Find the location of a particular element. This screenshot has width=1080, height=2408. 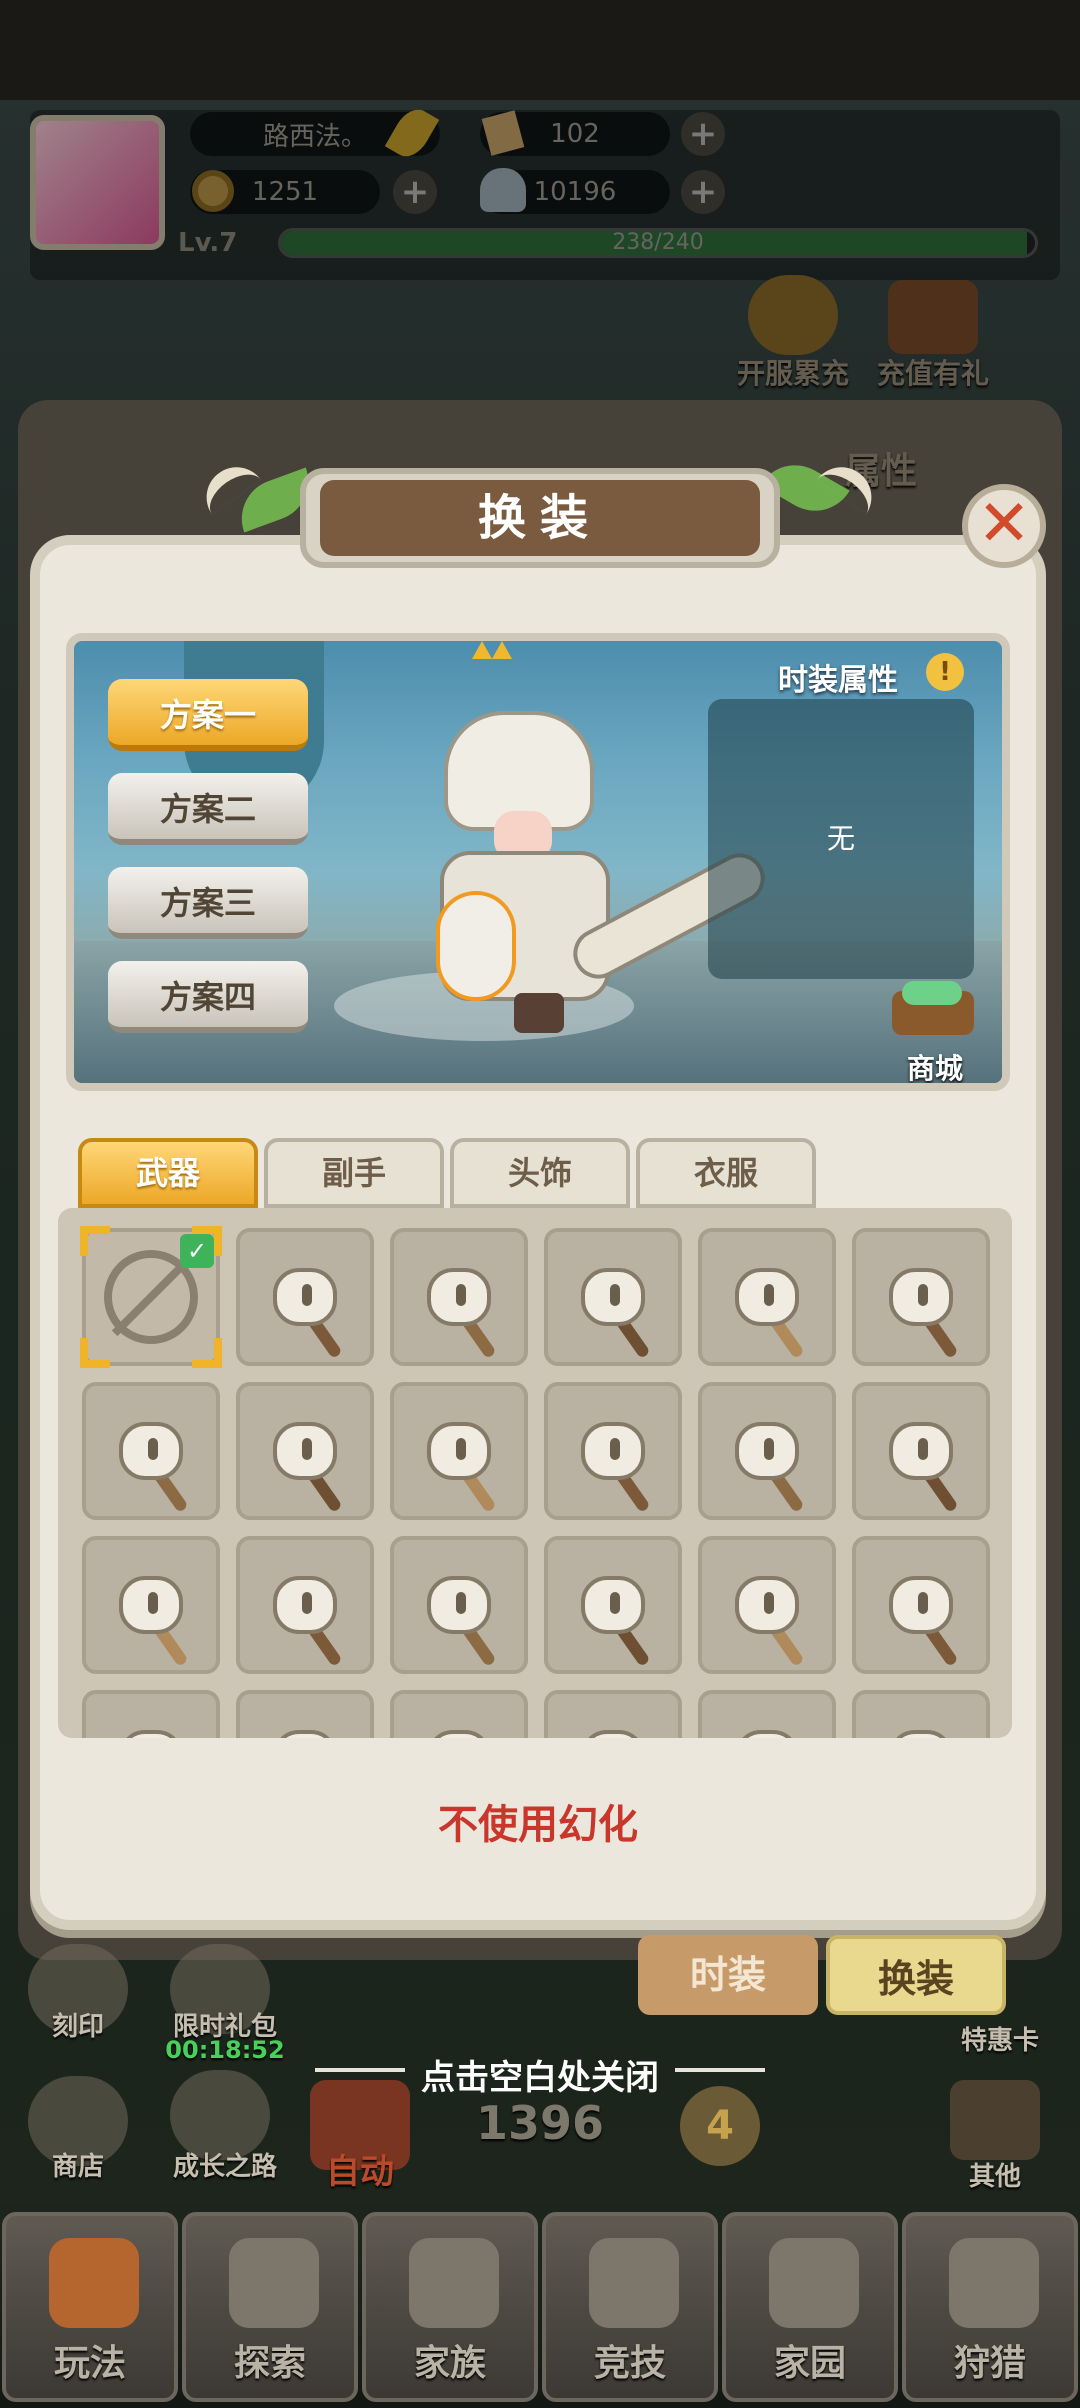

stage-badge: 4 is located at coordinates (720, 2126).